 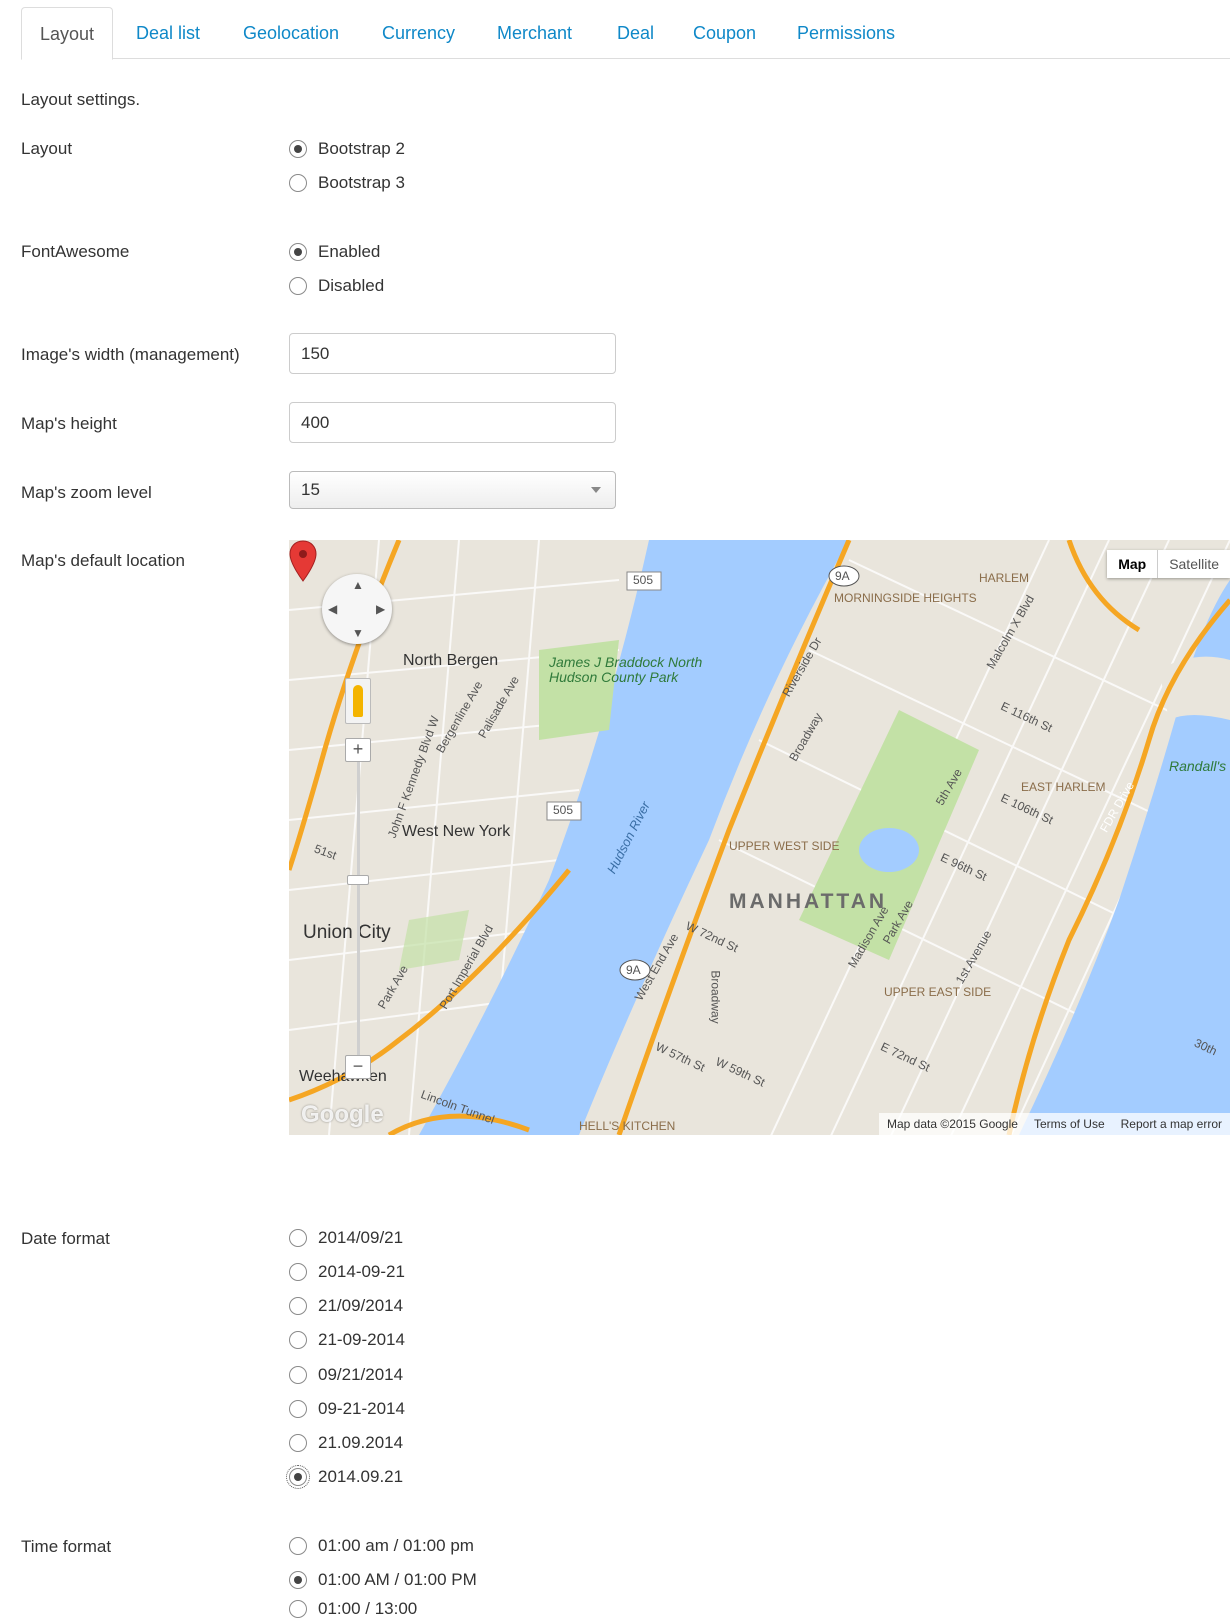 What do you see at coordinates (808, 901) in the screenshot?
I see `map-label-manhattan: MANHATTAN` at bounding box center [808, 901].